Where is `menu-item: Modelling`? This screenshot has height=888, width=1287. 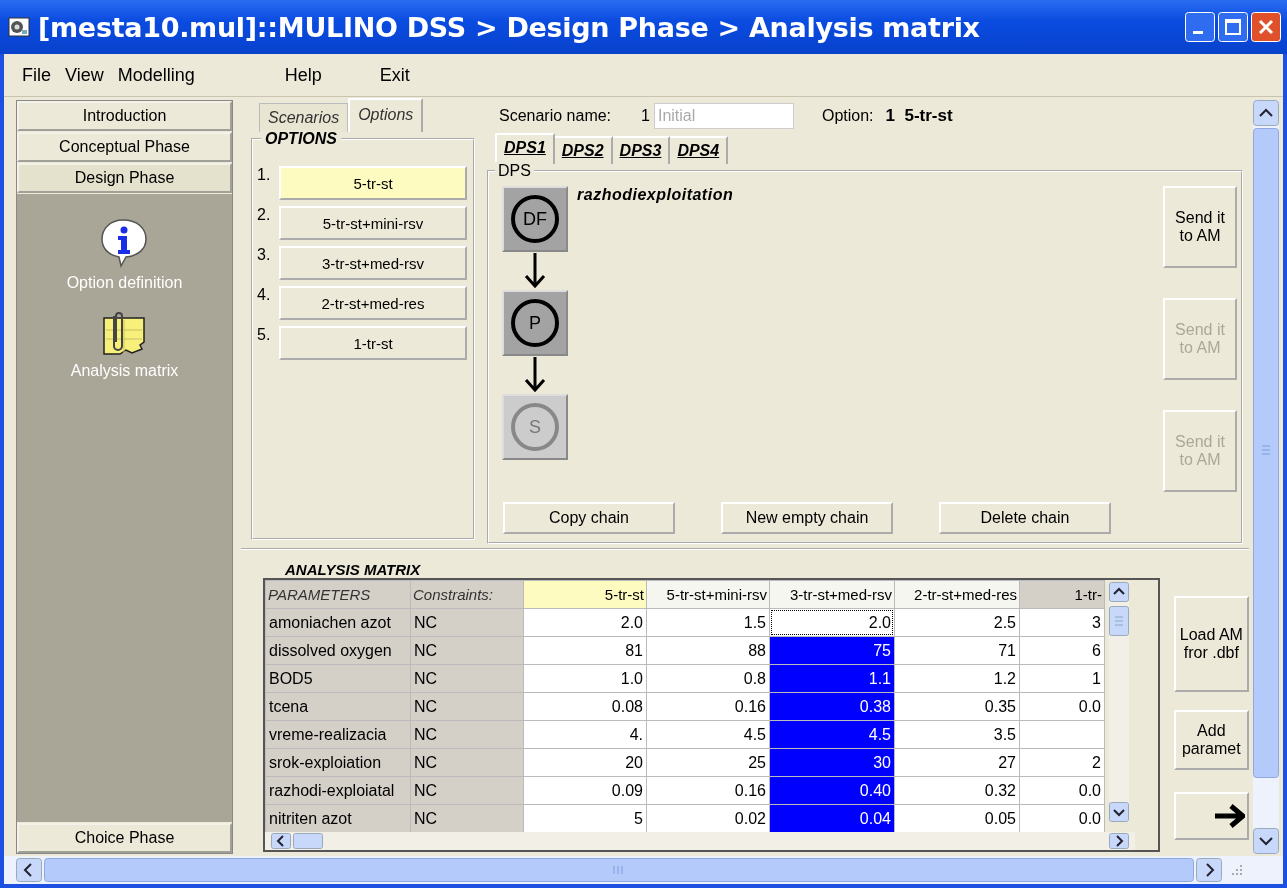 menu-item: Modelling is located at coordinates (156, 75).